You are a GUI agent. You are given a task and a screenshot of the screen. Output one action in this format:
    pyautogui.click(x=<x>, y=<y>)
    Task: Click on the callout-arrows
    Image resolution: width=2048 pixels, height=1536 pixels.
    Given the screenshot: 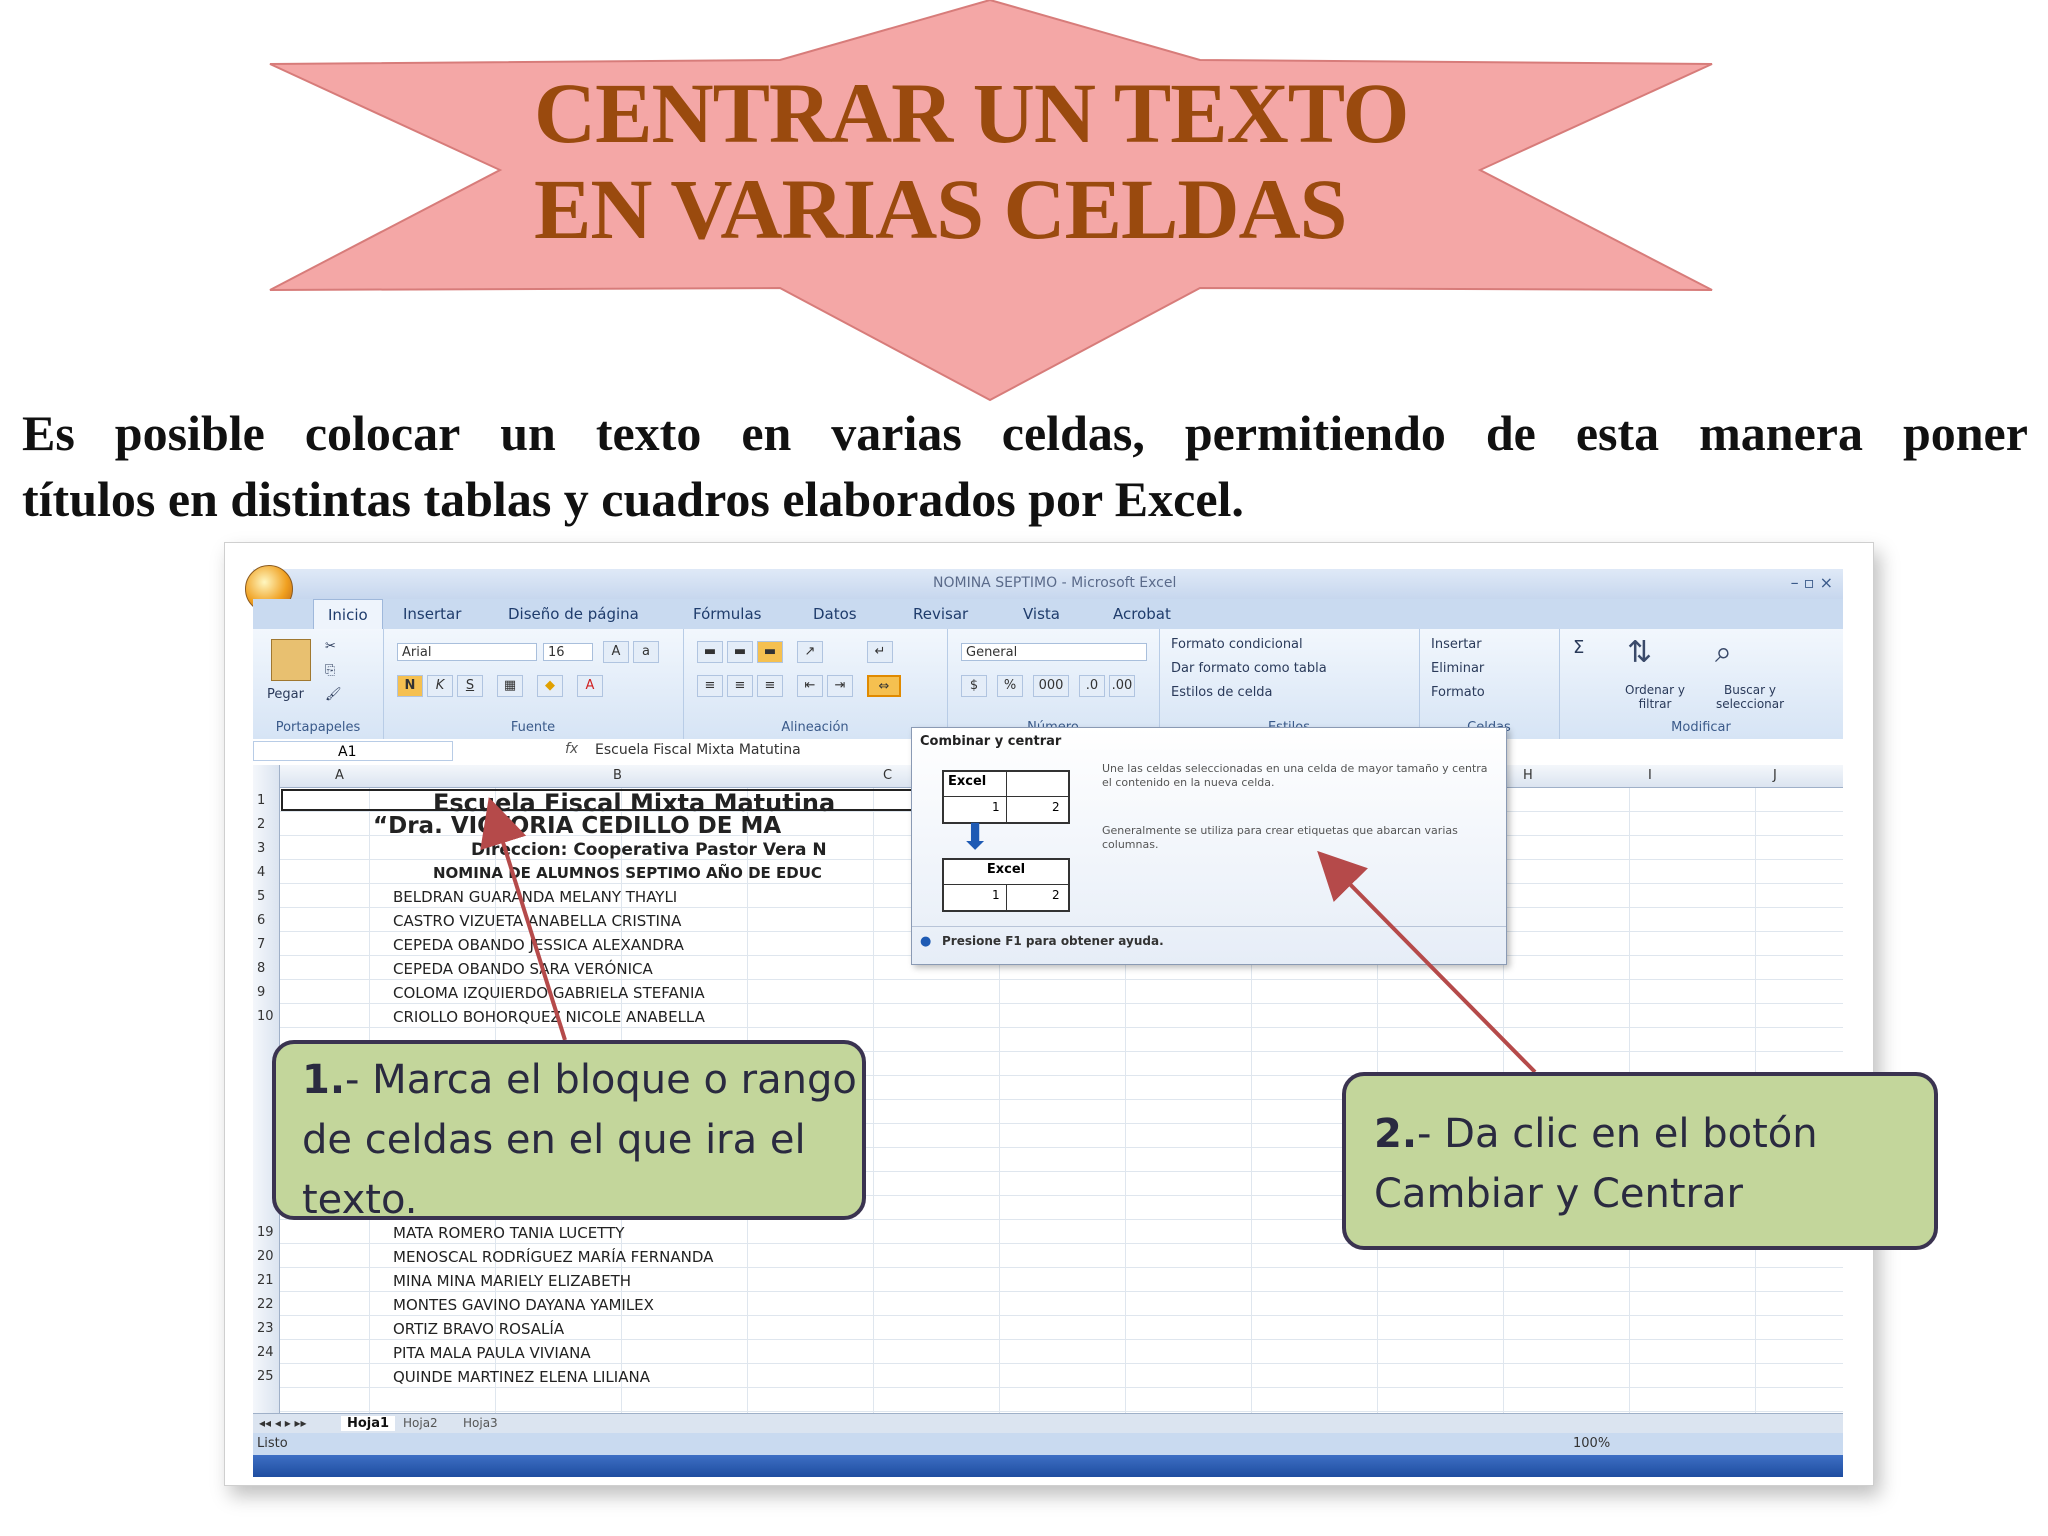 What is the action you would take?
    pyautogui.click(x=1008, y=935)
    